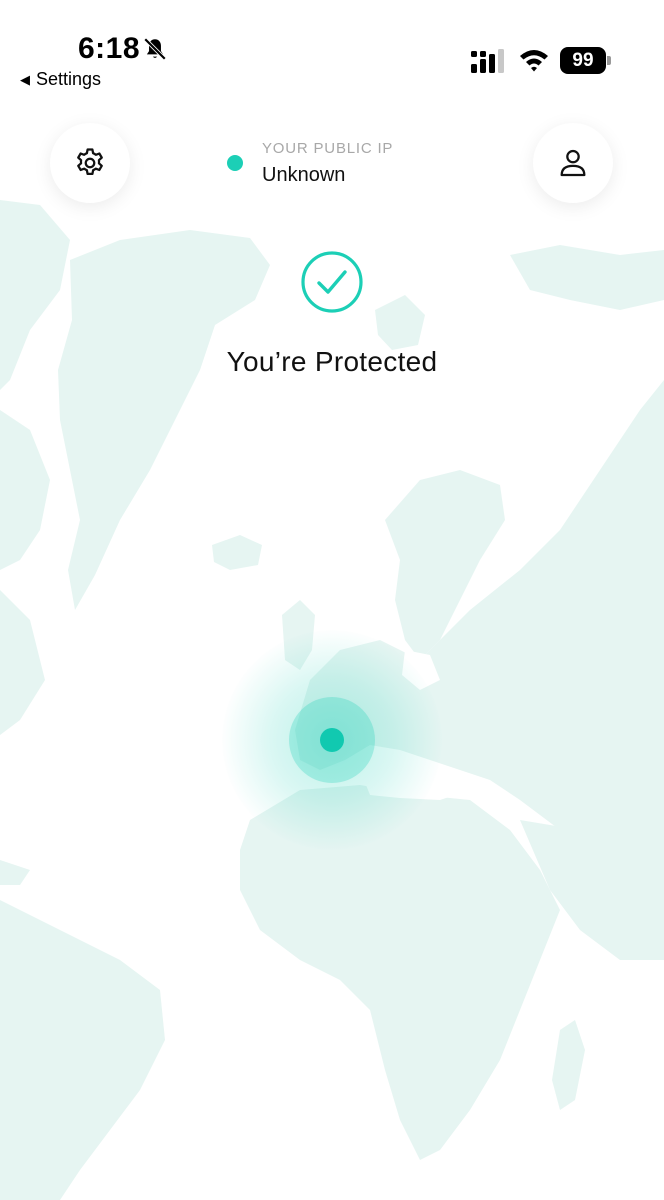 The width and height of the screenshot is (664, 1200). Describe the element at coordinates (587, 277) in the screenshot. I see `land-arctic-islands` at that location.